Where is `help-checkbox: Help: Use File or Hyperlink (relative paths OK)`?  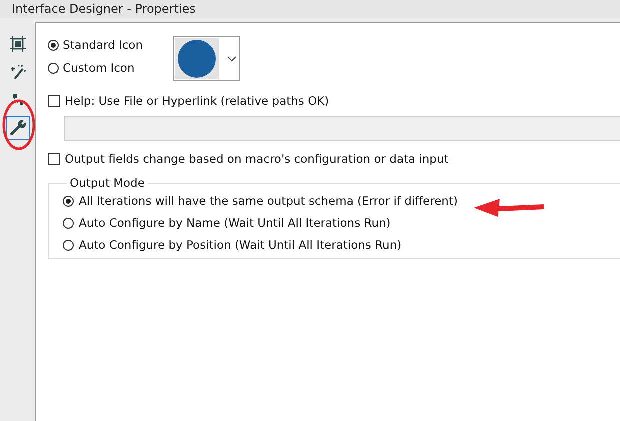 help-checkbox: Help: Use File or Hyperlink (relative paths OK) is located at coordinates (334, 101).